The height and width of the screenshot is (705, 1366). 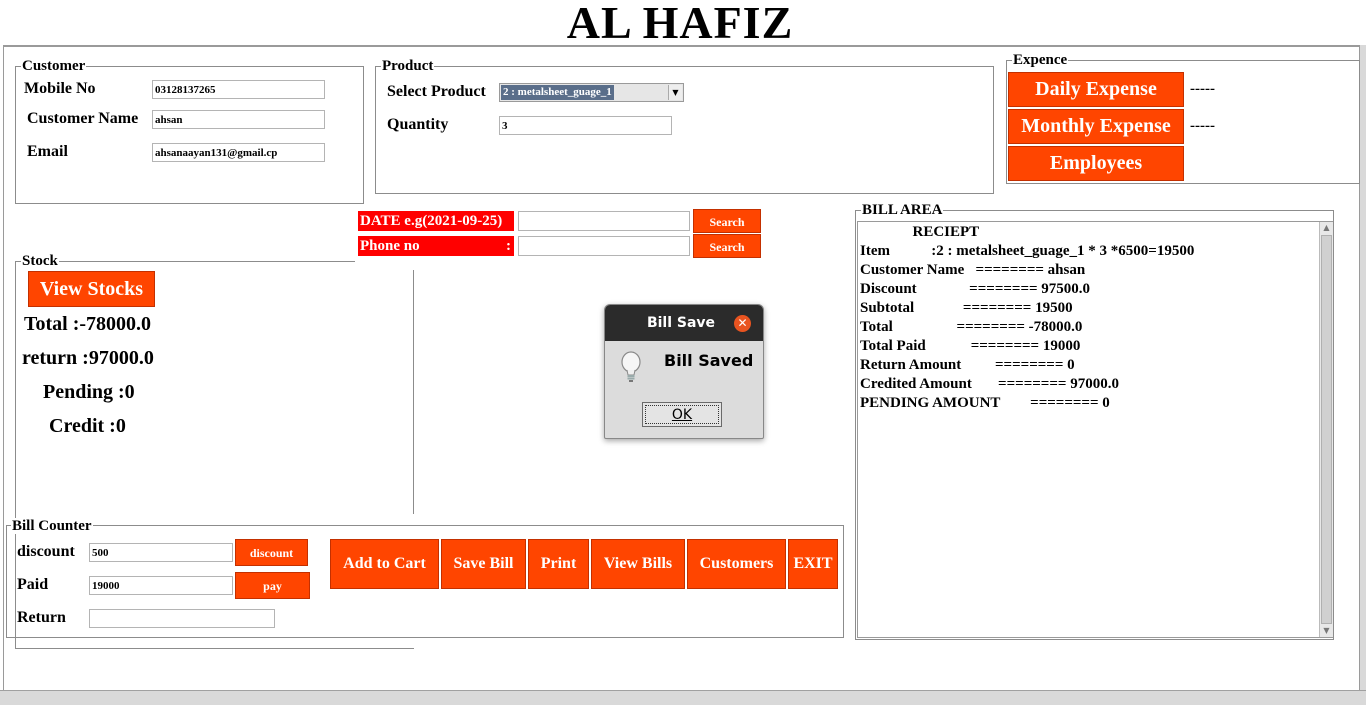 I want to click on receipt-line: RECIEPT, so click(x=920, y=232).